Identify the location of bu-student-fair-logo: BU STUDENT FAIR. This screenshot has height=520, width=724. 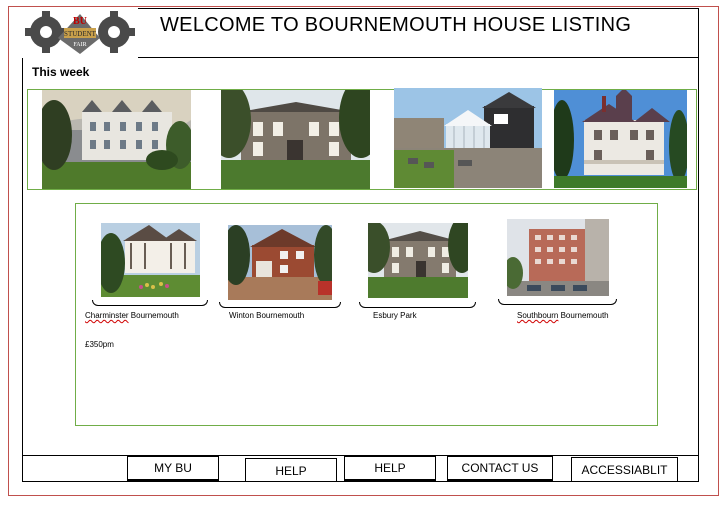
(80, 33).